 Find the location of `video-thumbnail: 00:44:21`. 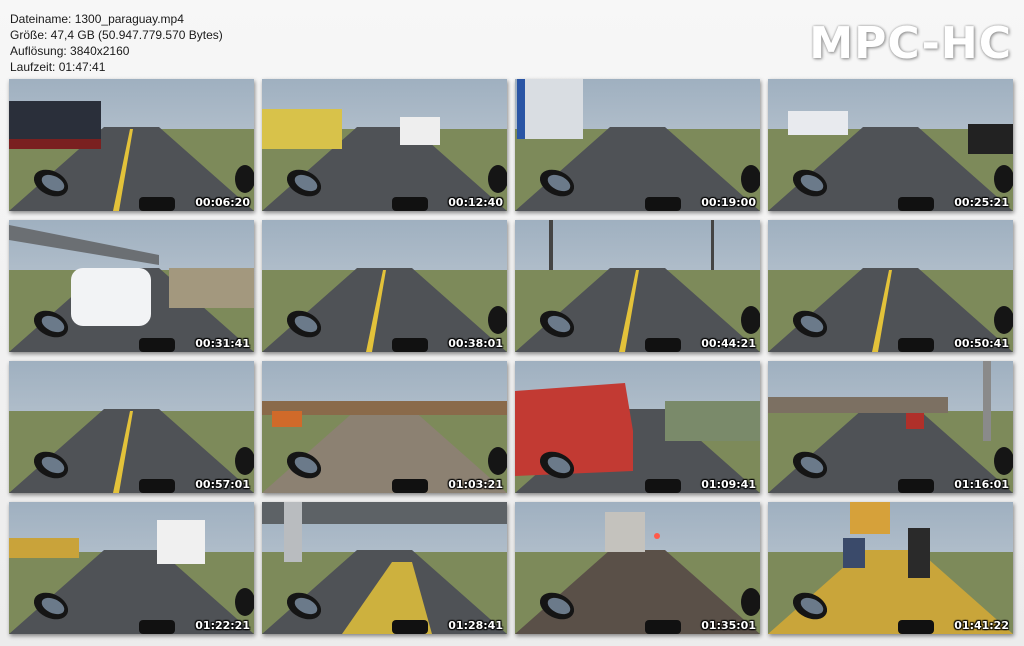

video-thumbnail: 00:44:21 is located at coordinates (637, 286).